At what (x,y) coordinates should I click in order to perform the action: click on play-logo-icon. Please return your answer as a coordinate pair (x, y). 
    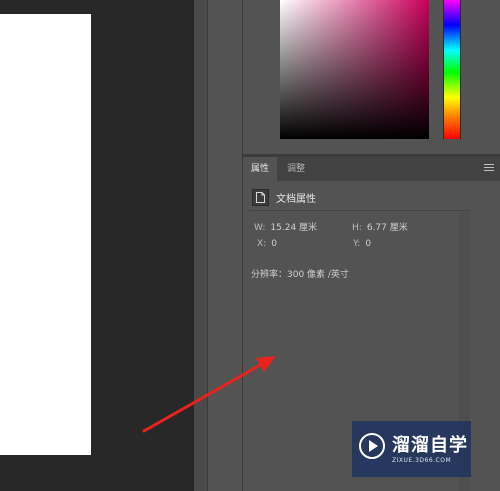
    Looking at the image, I should click on (372, 446).